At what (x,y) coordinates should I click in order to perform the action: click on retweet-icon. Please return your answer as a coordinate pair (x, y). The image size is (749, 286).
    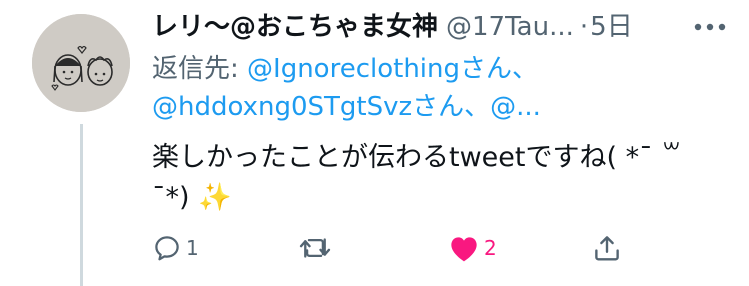
    Looking at the image, I should click on (315, 248).